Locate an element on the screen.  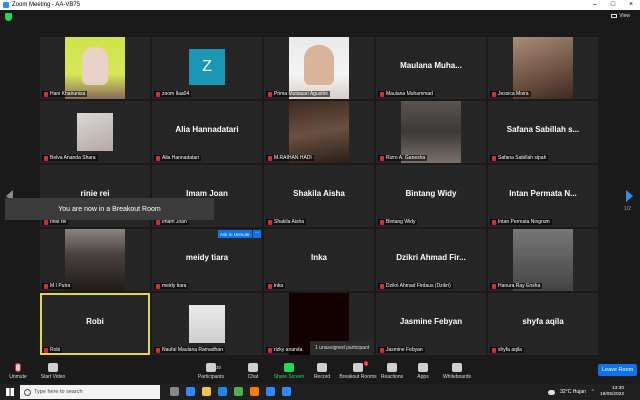
taskbar-clock: 13:30 19/05/2022 is located at coordinates (612, 392).